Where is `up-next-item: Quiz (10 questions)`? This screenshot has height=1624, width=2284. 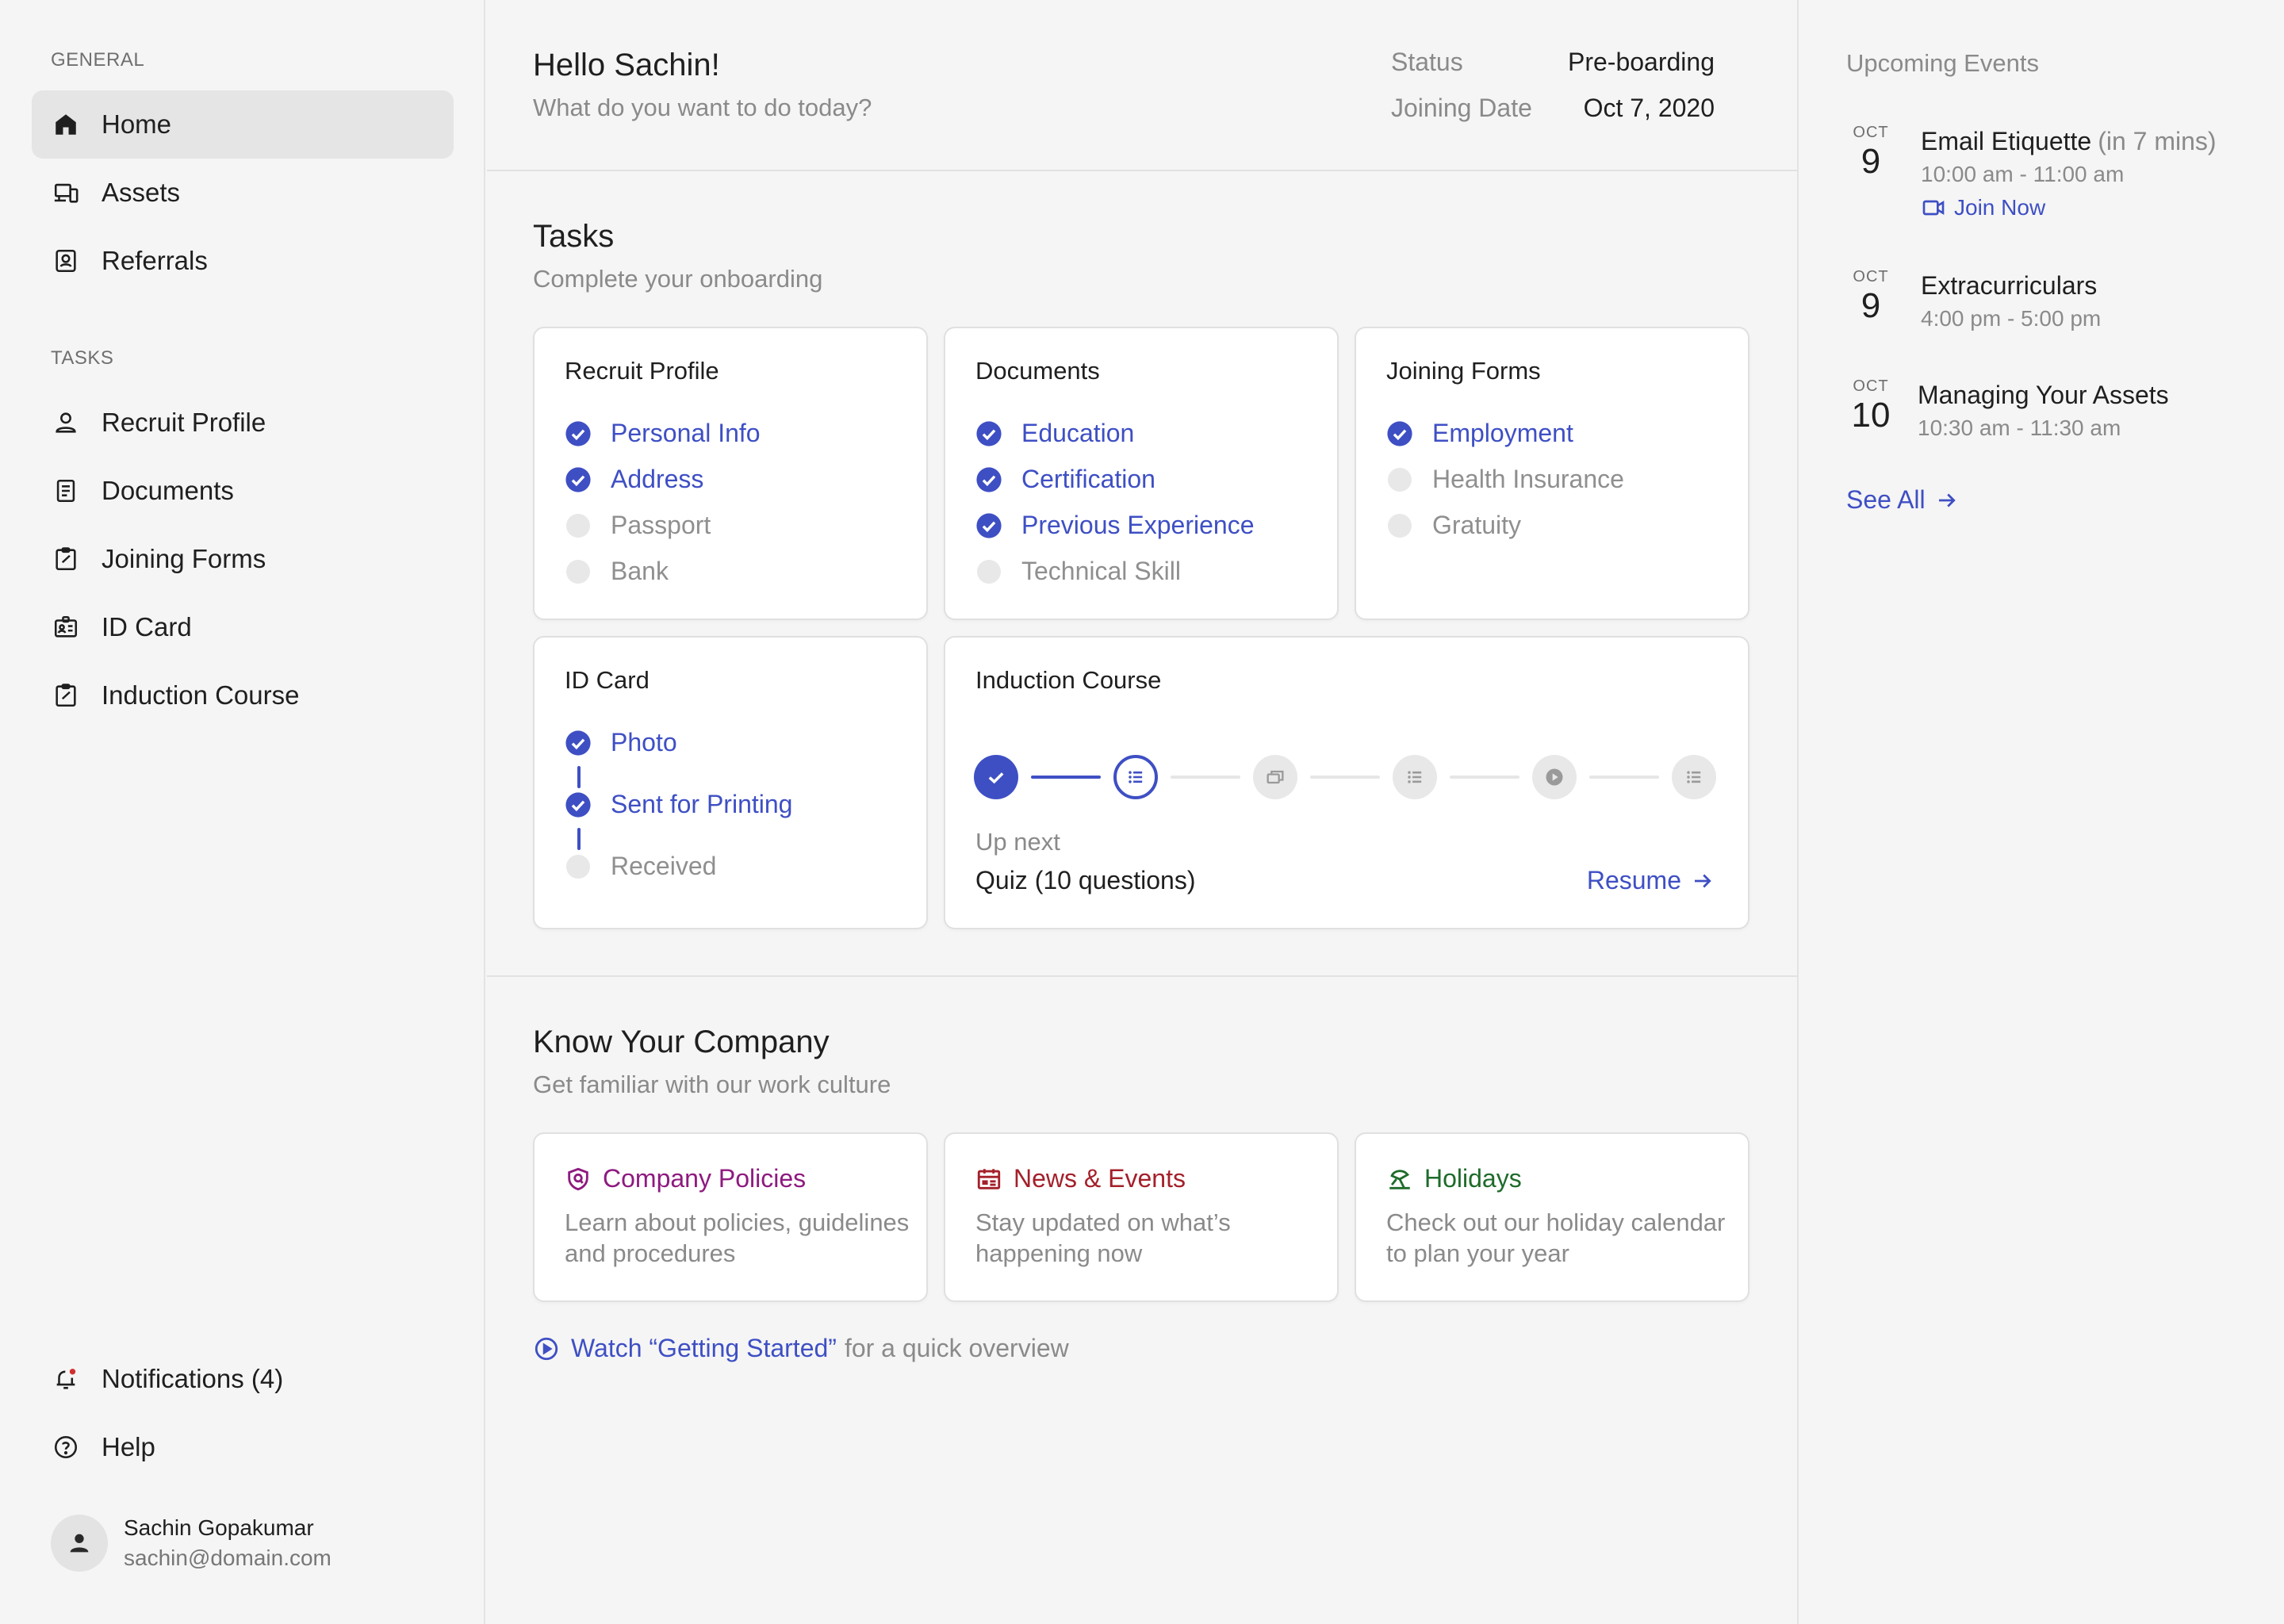 up-next-item: Quiz (10 questions) is located at coordinates (1085, 880).